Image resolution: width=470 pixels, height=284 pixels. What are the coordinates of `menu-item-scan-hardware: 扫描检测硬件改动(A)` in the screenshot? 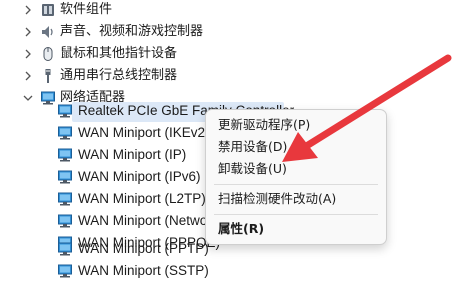 It's located at (296, 199).